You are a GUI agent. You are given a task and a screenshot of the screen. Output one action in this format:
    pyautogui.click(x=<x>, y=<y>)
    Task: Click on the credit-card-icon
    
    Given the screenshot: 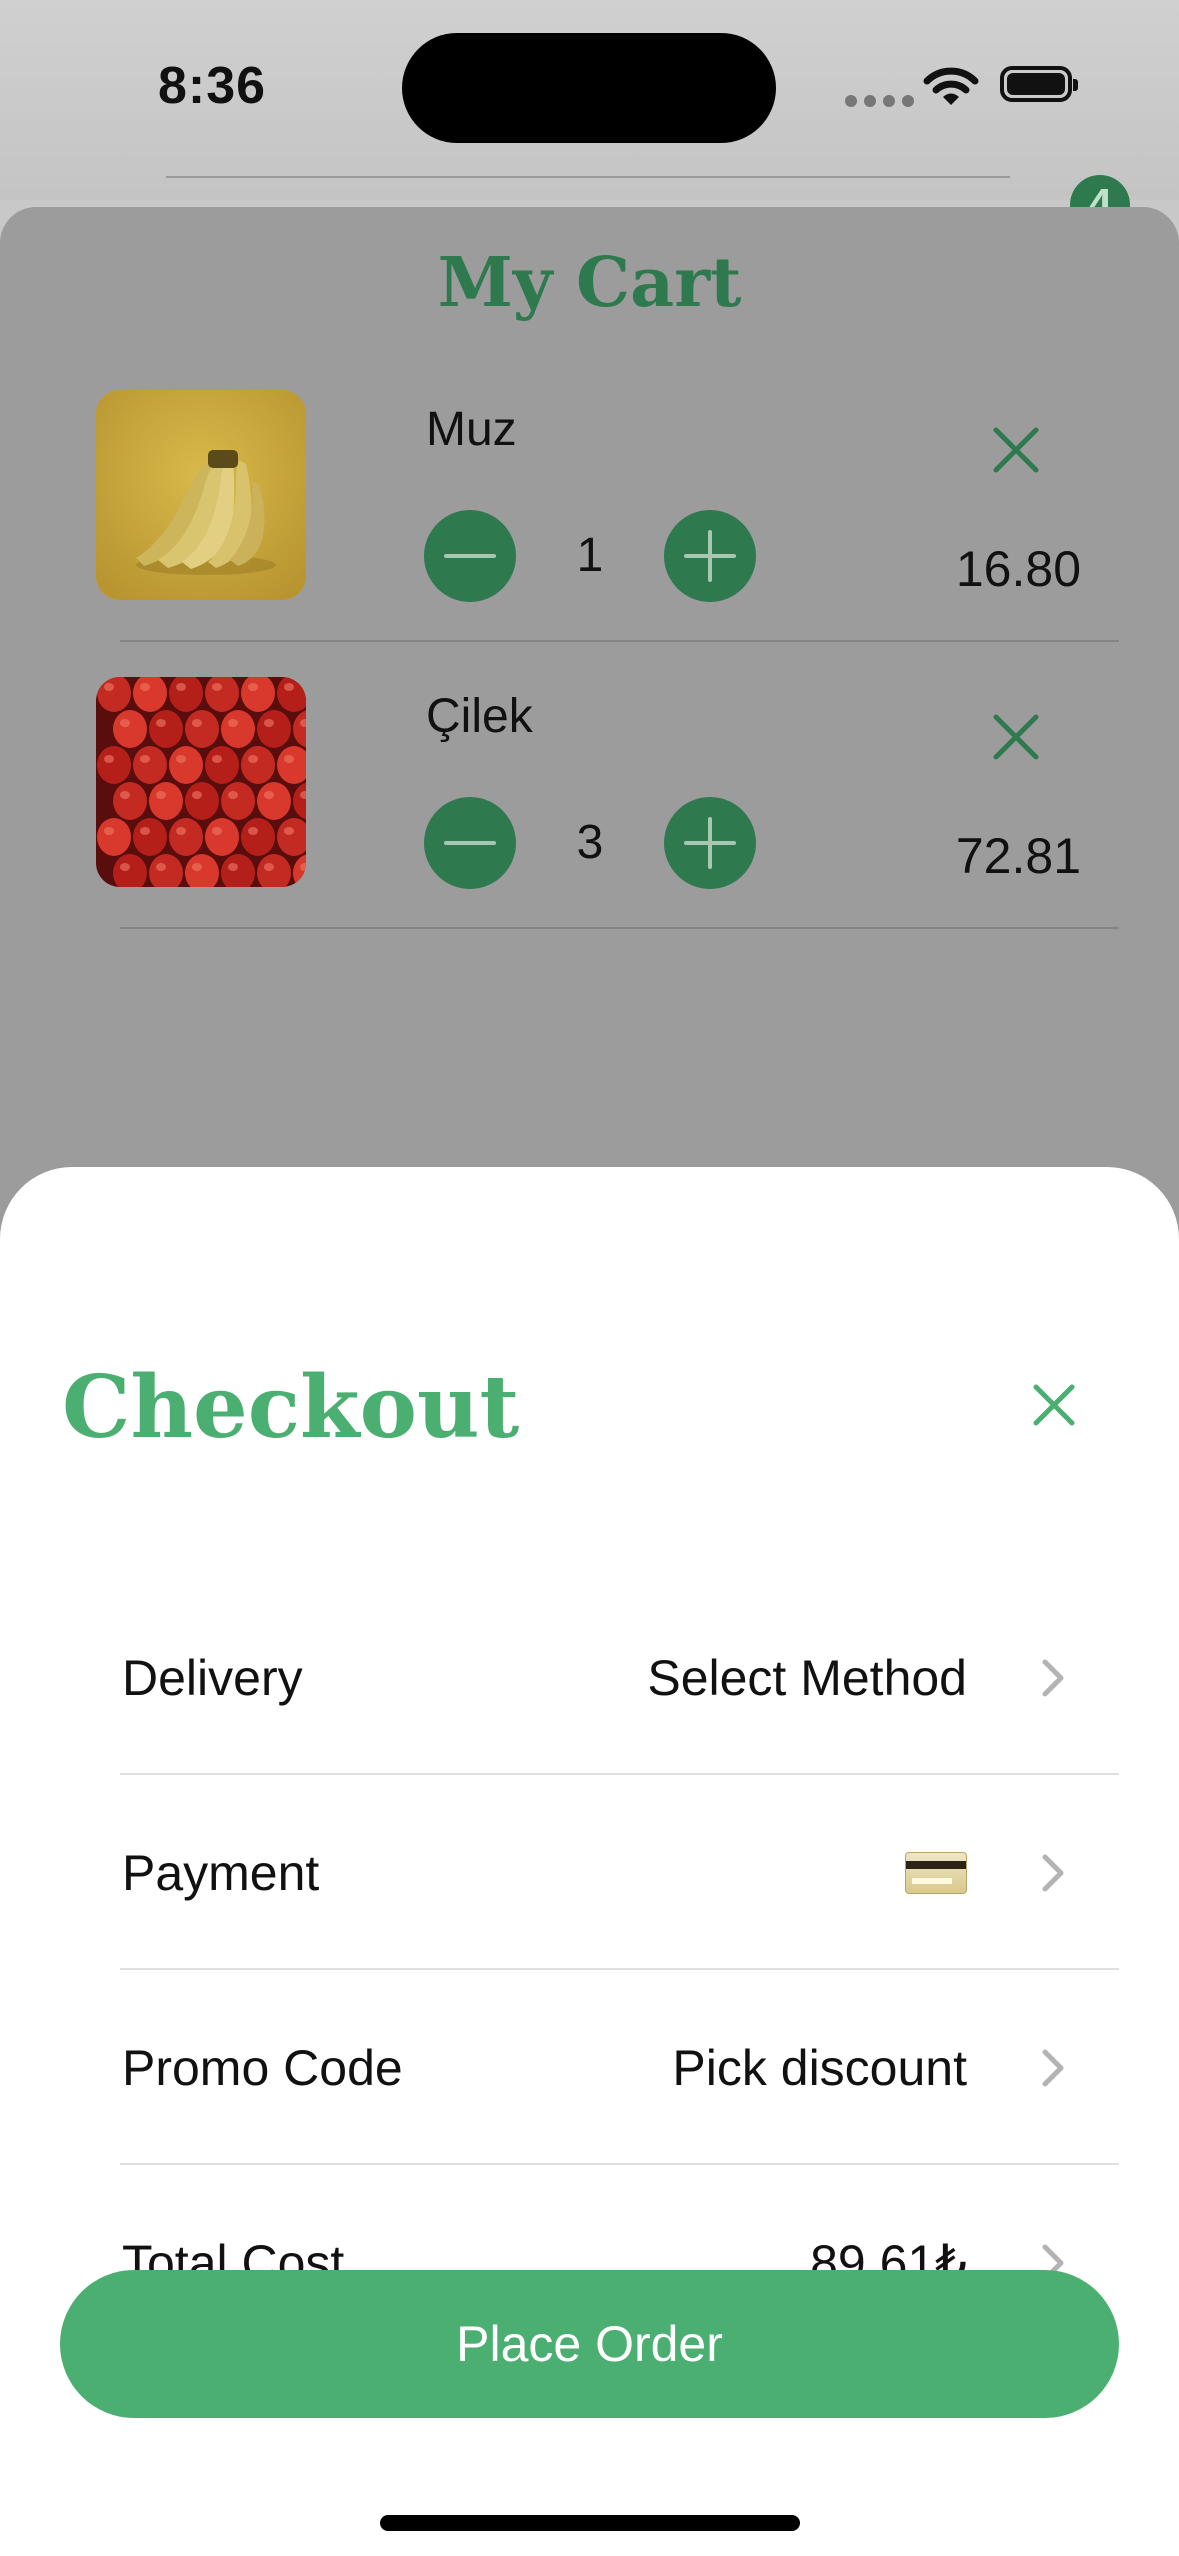 What is the action you would take?
    pyautogui.click(x=936, y=1872)
    